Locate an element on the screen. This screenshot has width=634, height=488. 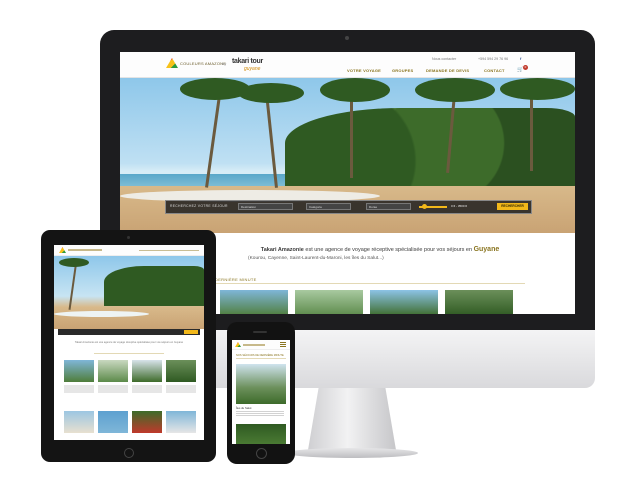
last-minute-title: DERNIÈRE MINUTE is located at coordinates (236, 279).